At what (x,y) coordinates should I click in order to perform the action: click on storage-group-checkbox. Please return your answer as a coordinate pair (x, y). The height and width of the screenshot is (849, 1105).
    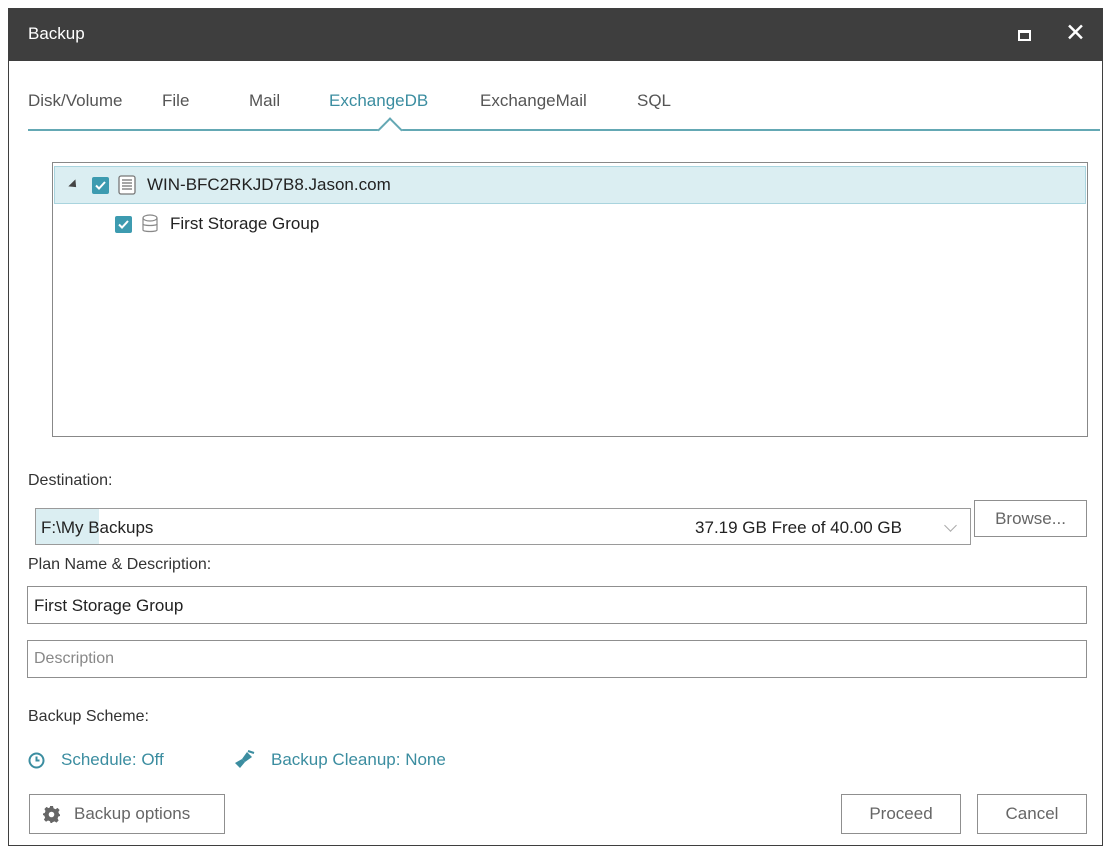
    Looking at the image, I should click on (123, 224).